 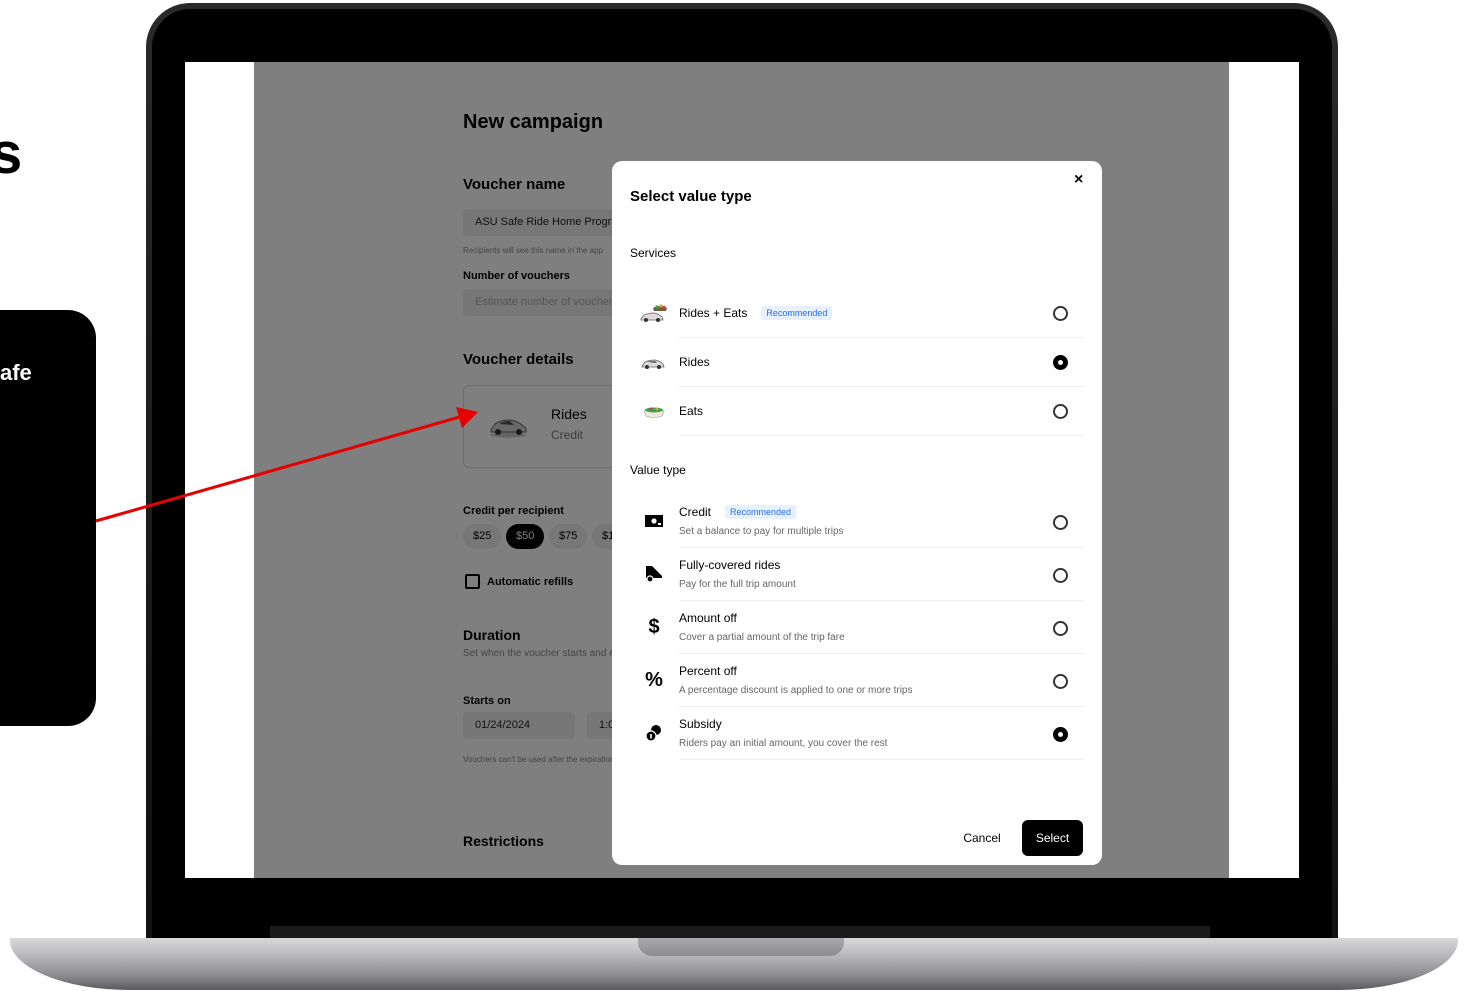 I want to click on coins-icon, so click(x=654, y=733).